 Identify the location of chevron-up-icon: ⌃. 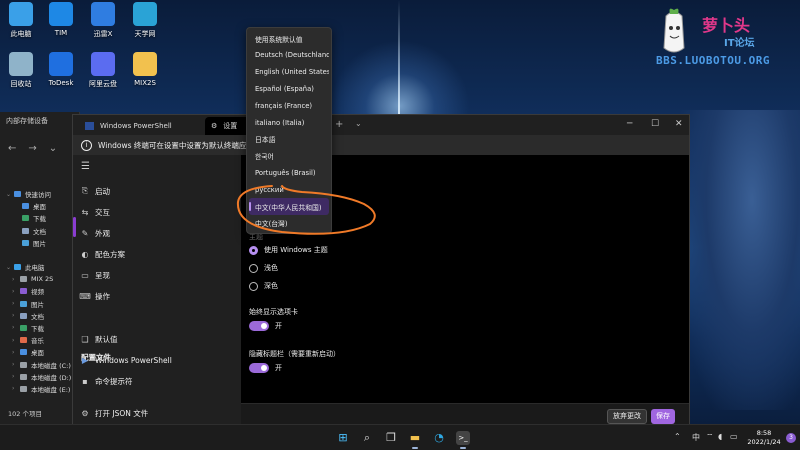
(677, 436).